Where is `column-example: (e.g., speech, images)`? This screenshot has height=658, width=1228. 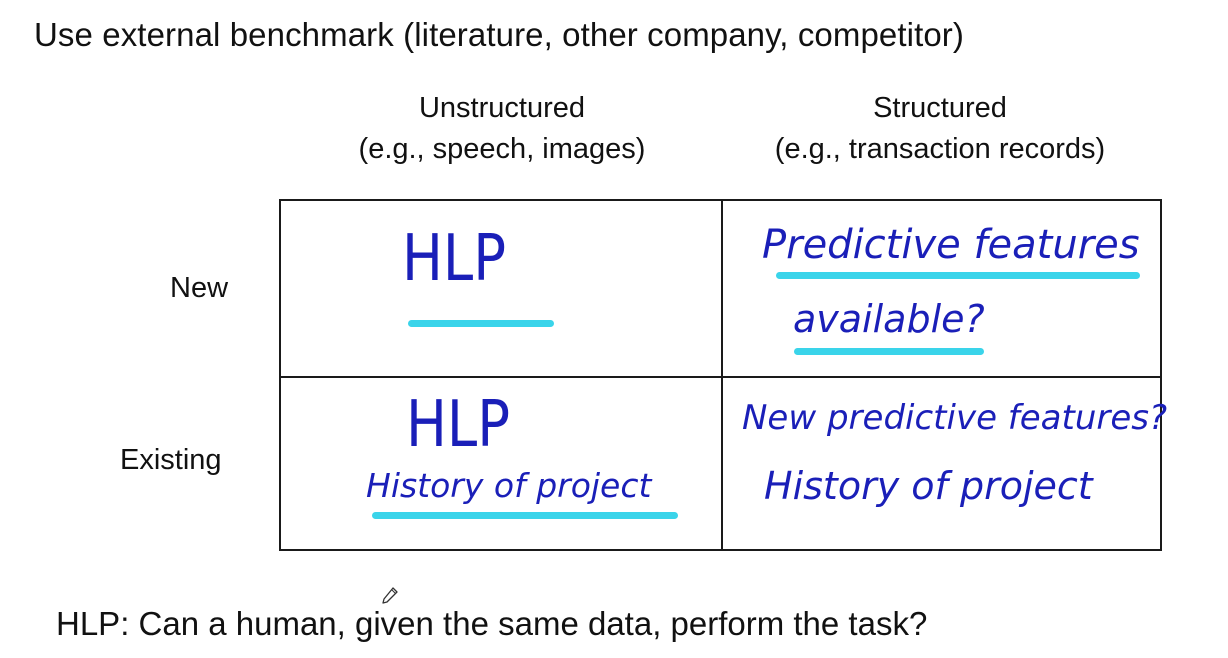
column-example: (e.g., speech, images) is located at coordinates (502, 149).